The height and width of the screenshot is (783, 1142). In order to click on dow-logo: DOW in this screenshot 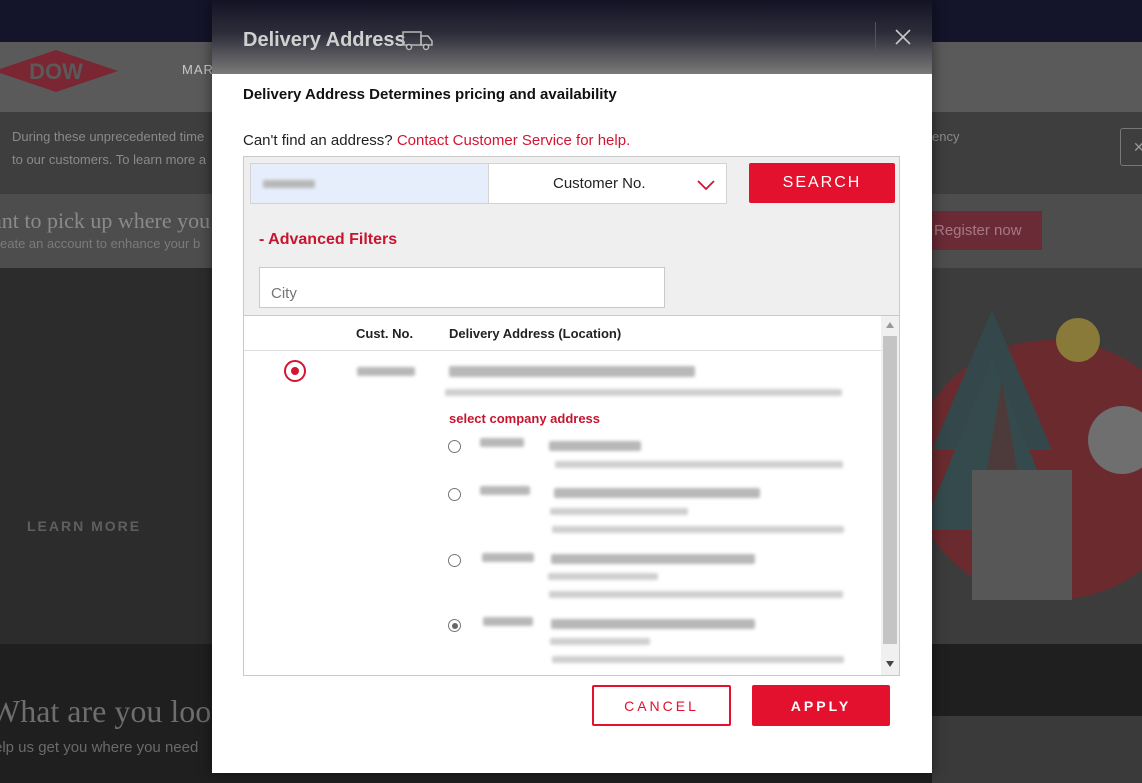, I will do `click(59, 71)`.